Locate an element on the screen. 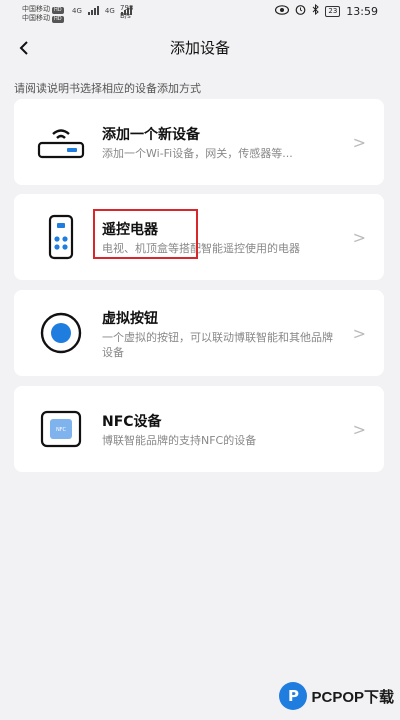 Image resolution: width=400 pixels, height=720 pixels. battery-icon: 23 is located at coordinates (333, 11).